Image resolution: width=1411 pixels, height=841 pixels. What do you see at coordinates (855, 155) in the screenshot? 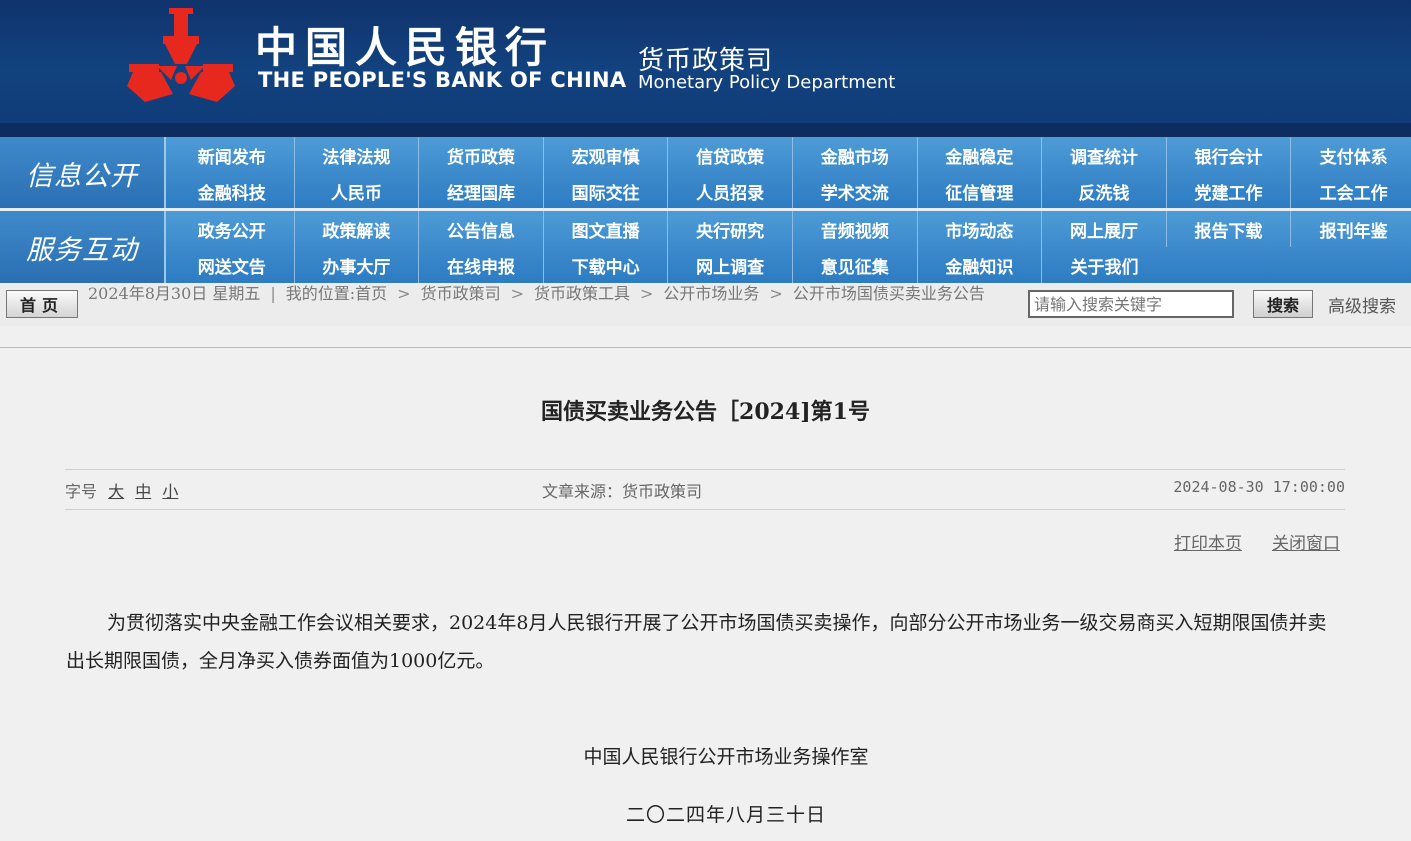
I see `nav-item-financial-markets: 金融市场` at bounding box center [855, 155].